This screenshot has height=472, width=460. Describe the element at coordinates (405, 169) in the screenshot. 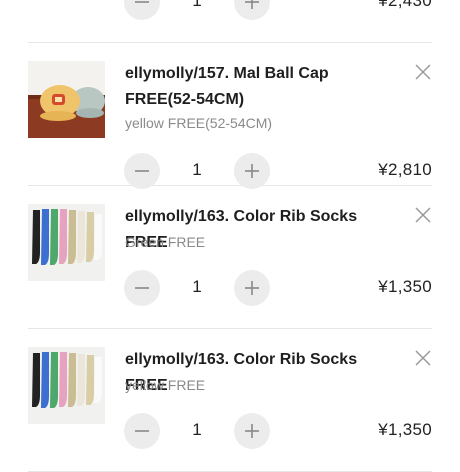

I see `item-price: ¥2,810` at that location.